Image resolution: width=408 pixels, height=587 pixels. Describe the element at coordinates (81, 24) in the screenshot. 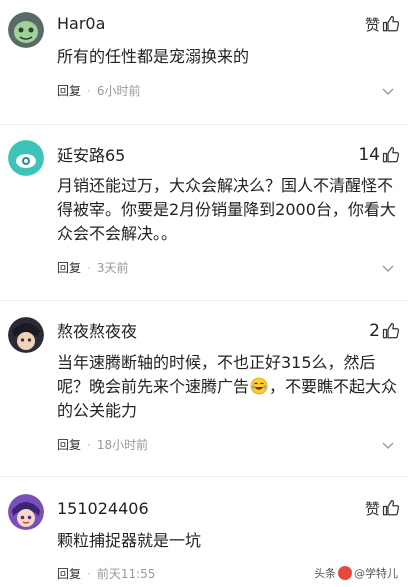

I see `username: Har0a` at that location.